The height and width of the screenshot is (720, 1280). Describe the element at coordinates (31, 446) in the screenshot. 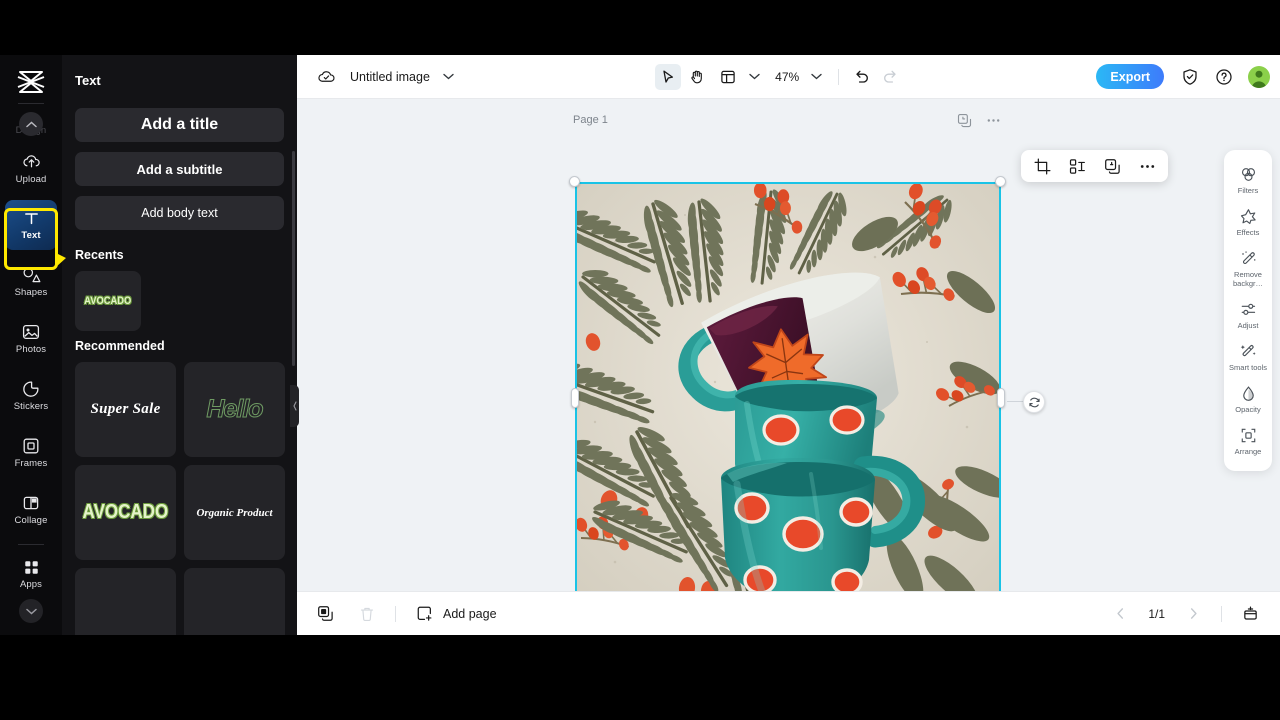

I see `frames-icon` at that location.